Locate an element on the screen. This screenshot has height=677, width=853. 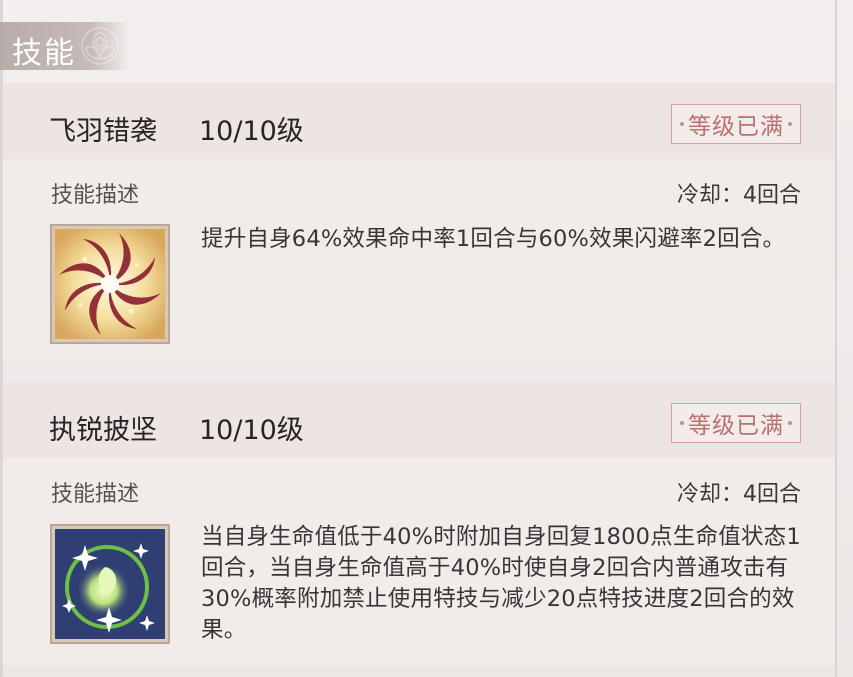
sparkle-orb-icon is located at coordinates (110, 584).